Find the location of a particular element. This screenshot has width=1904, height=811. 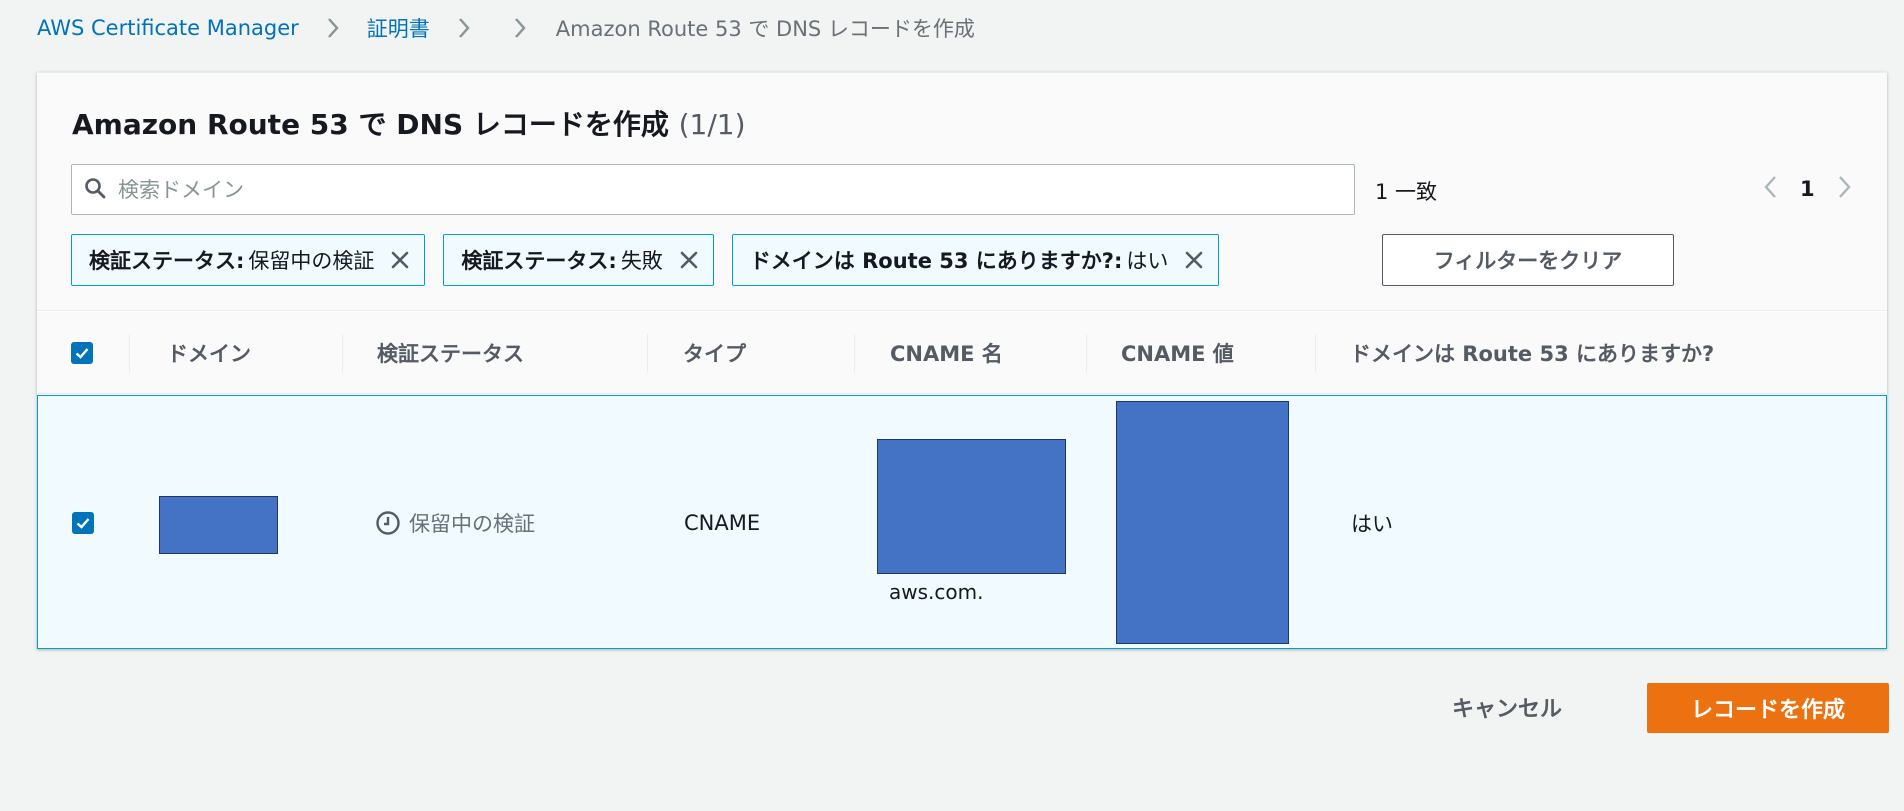

search-icon is located at coordinates (95, 190).